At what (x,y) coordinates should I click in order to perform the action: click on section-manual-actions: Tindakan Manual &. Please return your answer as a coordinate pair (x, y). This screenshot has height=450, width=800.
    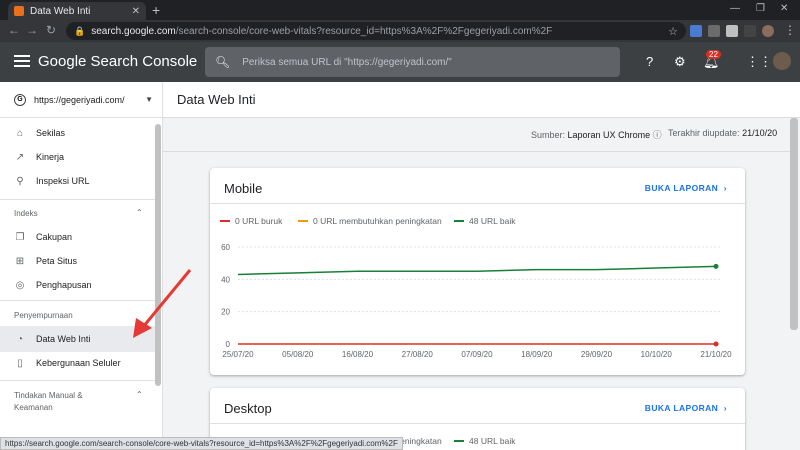
    Looking at the image, I should click on (48, 395).